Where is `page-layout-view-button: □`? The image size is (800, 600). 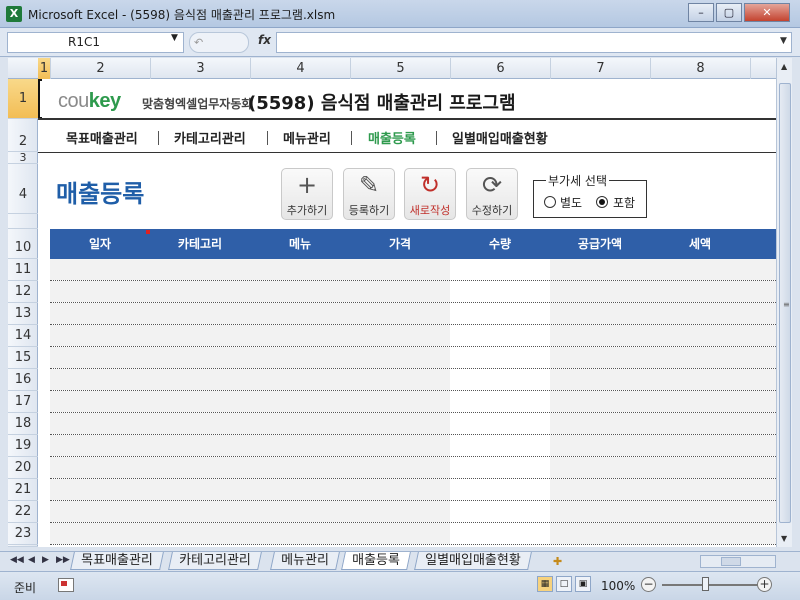
page-layout-view-button: □ is located at coordinates (564, 584).